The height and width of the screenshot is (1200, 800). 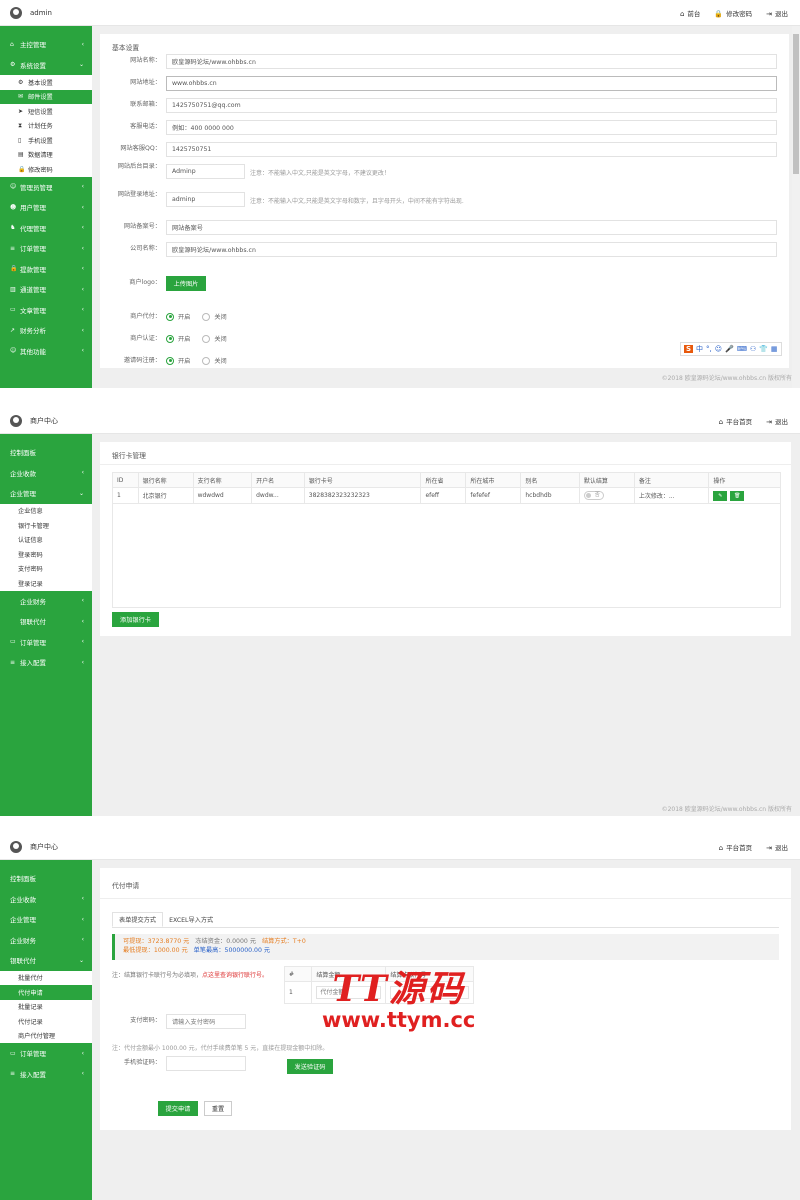 I want to click on bank-code-input, so click(x=429, y=992).